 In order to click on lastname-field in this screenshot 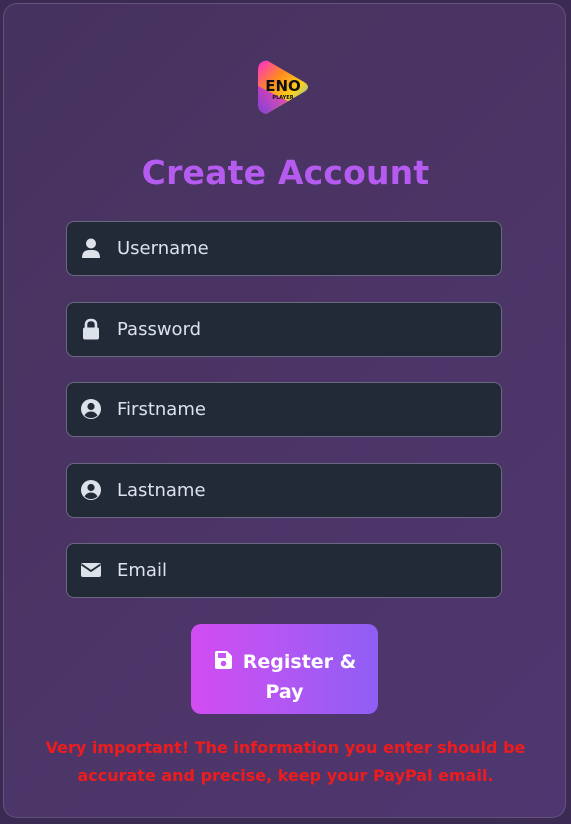, I will do `click(284, 490)`.